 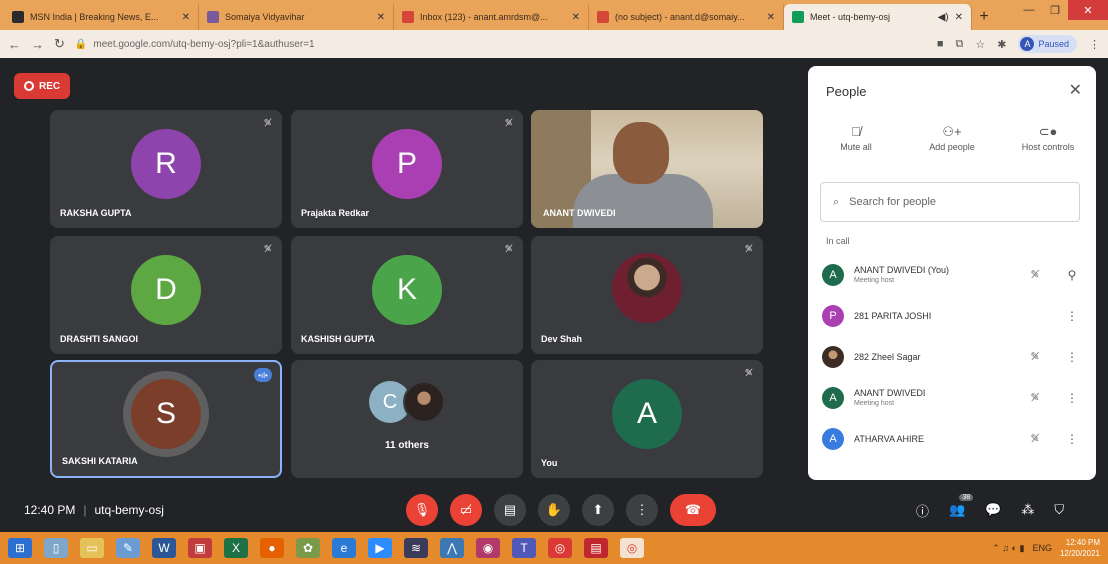 What do you see at coordinates (943, 17) in the screenshot?
I see `audio-icon: ◀)` at bounding box center [943, 17].